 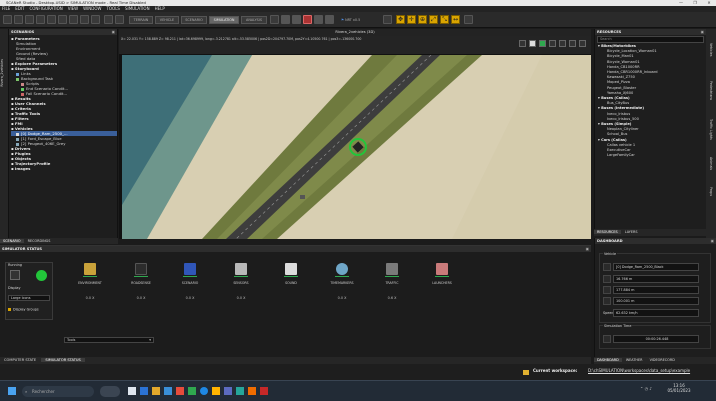 What do you see at coordinates (274, 19) in the screenshot?
I see `load-icon` at bounding box center [274, 19].